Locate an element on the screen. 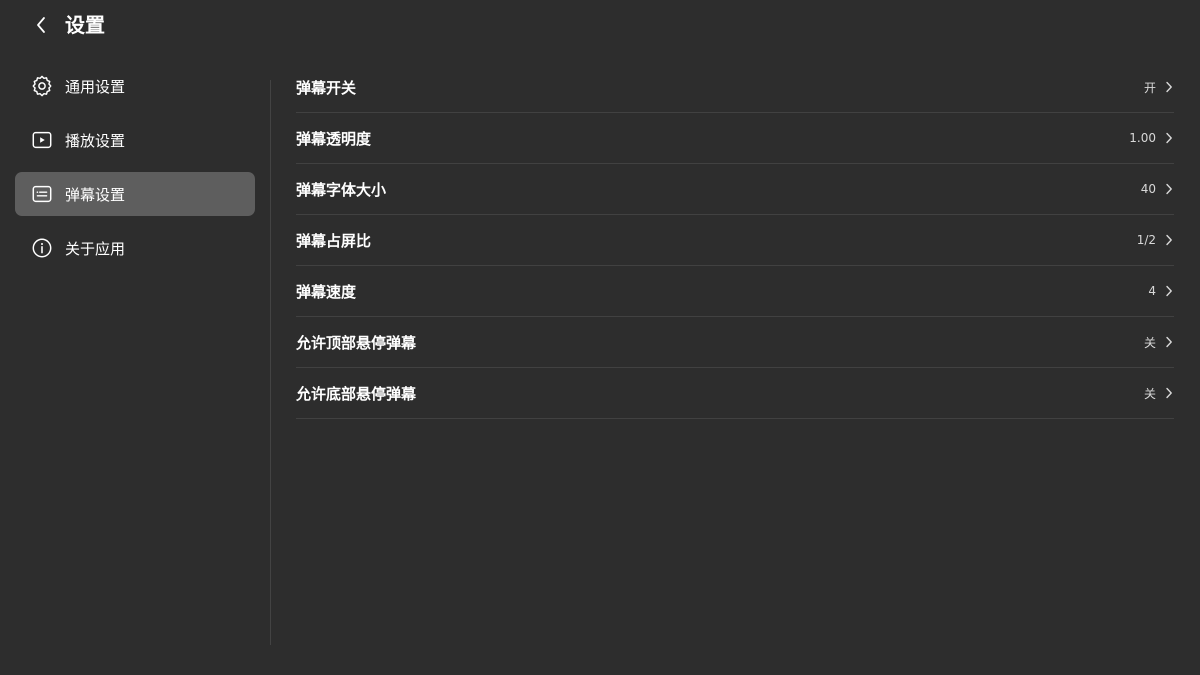 The height and width of the screenshot is (675, 1200). setting-label: 允许底部悬停弹幕 is located at coordinates (356, 393).